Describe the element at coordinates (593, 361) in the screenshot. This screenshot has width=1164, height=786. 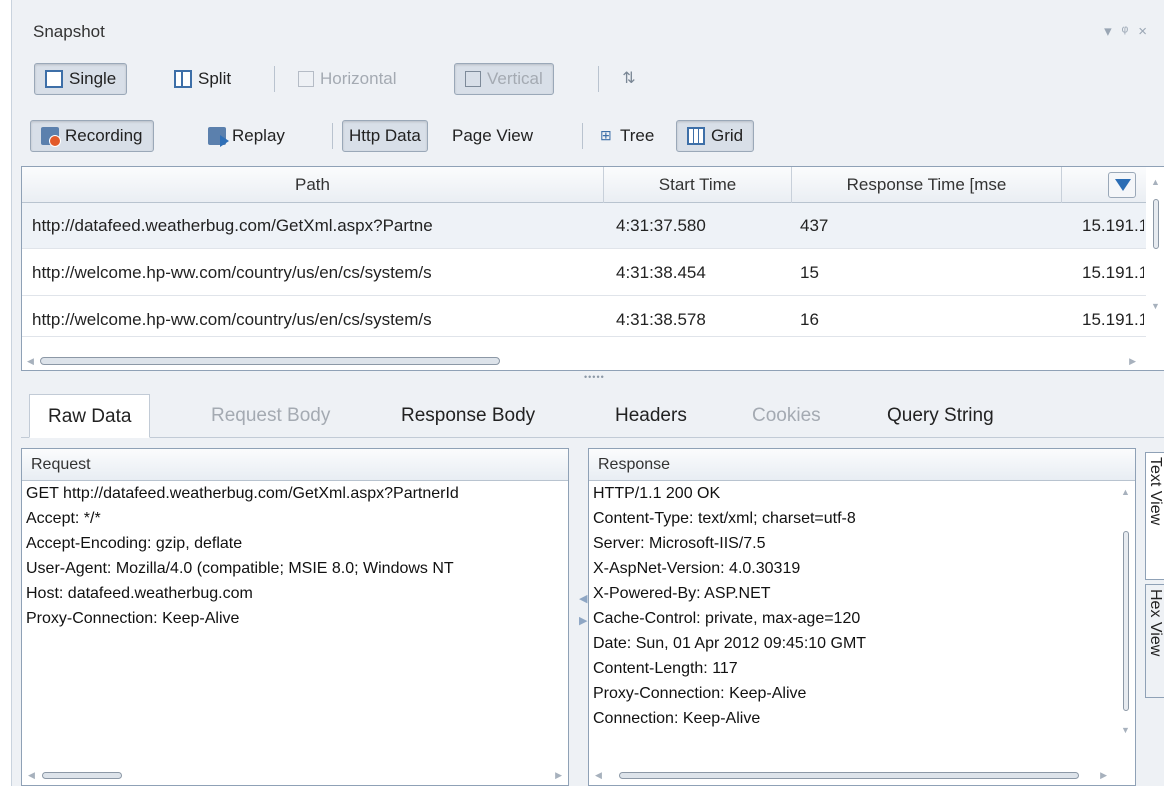
I see `grid-horizontal-scrollbar: ◀ ▶` at that location.